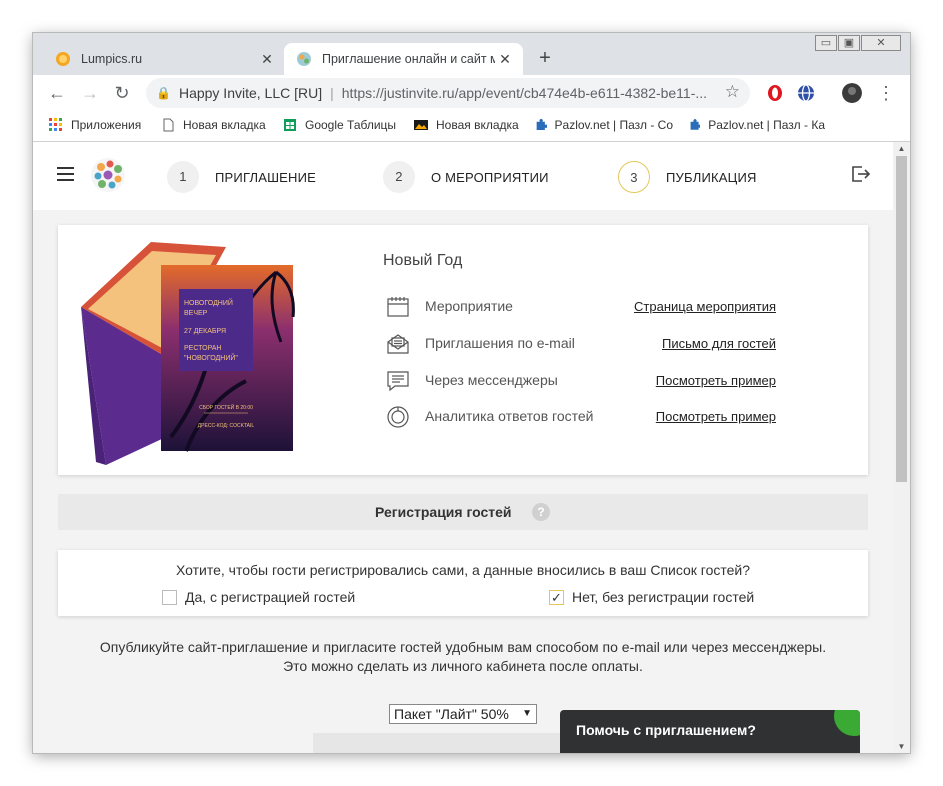 The image size is (943, 786). What do you see at coordinates (901, 746) in the screenshot?
I see `scroll-down-icon: ▼` at bounding box center [901, 746].